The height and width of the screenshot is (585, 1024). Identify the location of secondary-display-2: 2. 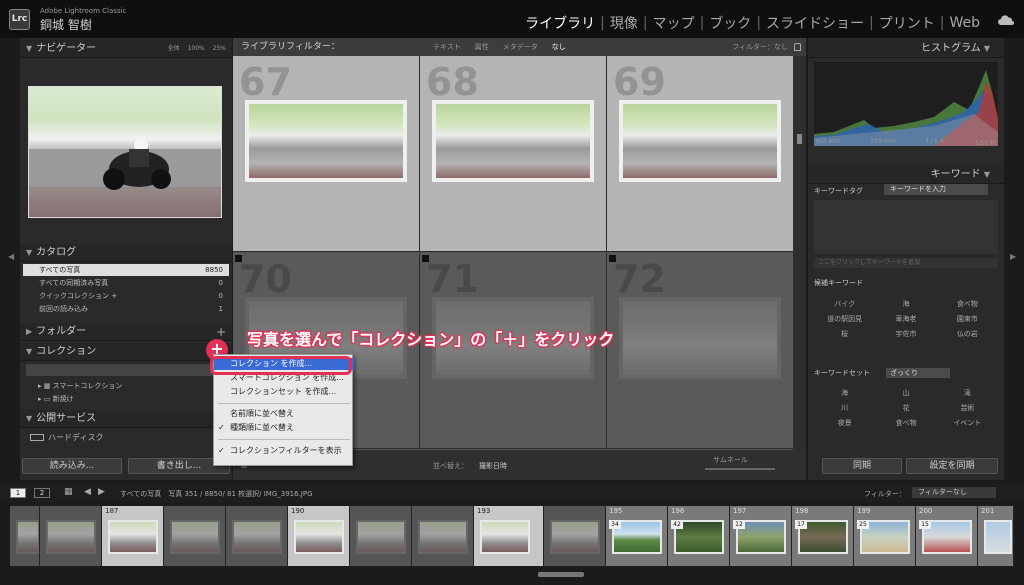
(42, 493).